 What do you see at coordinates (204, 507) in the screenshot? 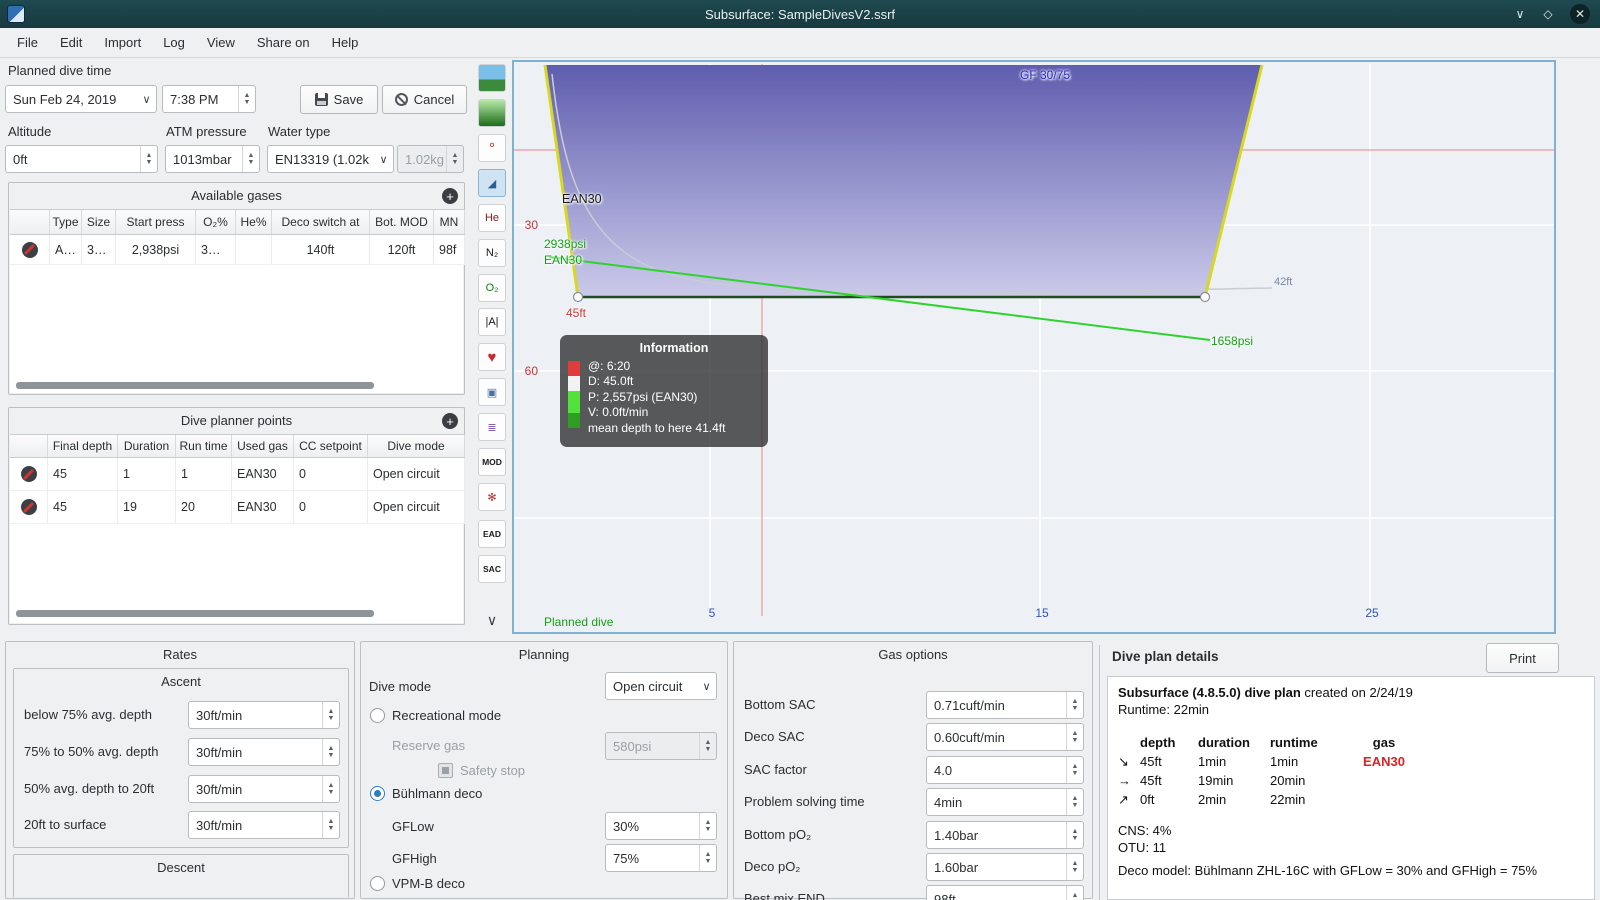
I see `cell-runtime: 20` at bounding box center [204, 507].